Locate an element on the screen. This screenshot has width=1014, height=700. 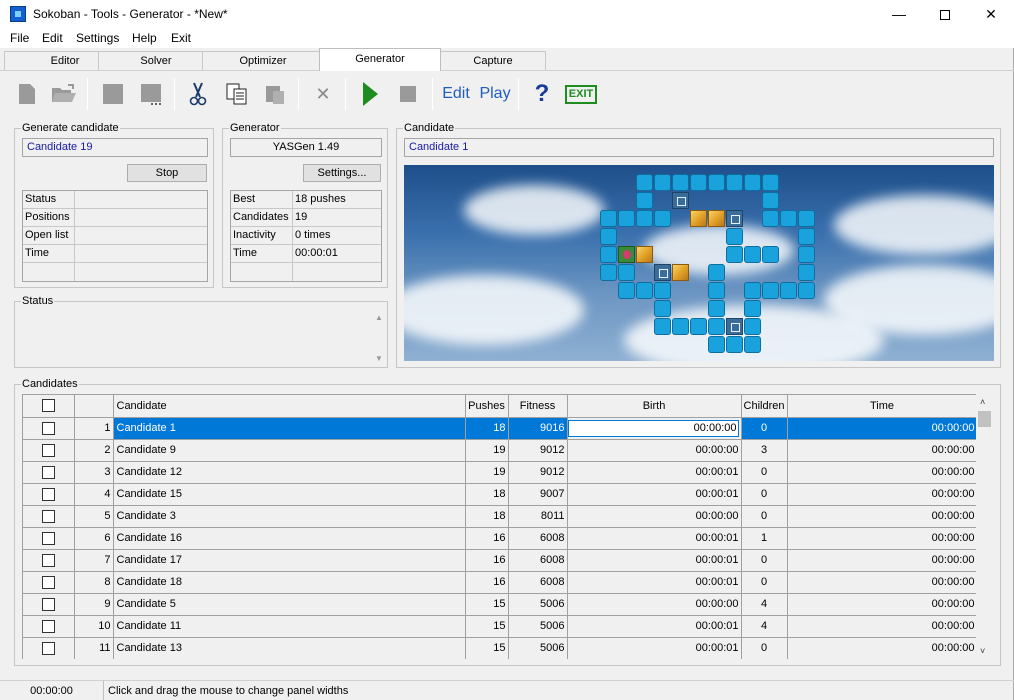
table-row: 8 Candidate 18 16 6008 00:00:01 0 00:00:00 is located at coordinates (499, 582).